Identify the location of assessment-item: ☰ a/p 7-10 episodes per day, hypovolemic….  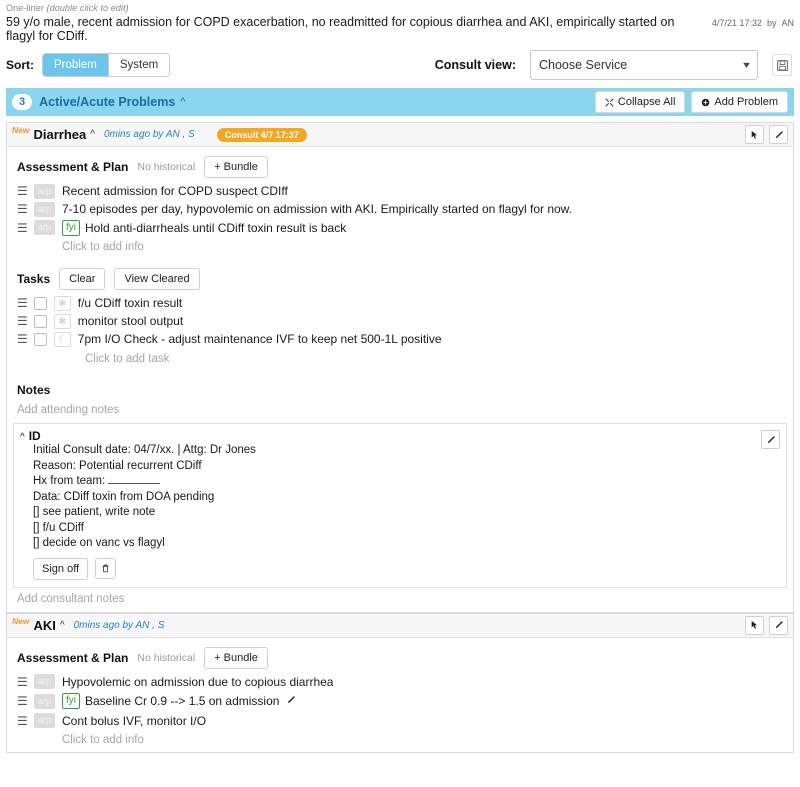
(400, 209).